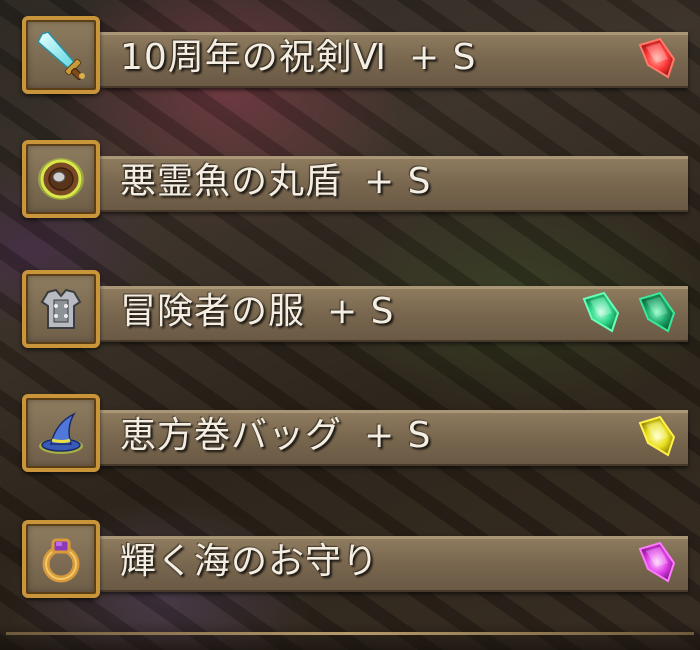  I want to click on sword-icon, so click(61, 56).